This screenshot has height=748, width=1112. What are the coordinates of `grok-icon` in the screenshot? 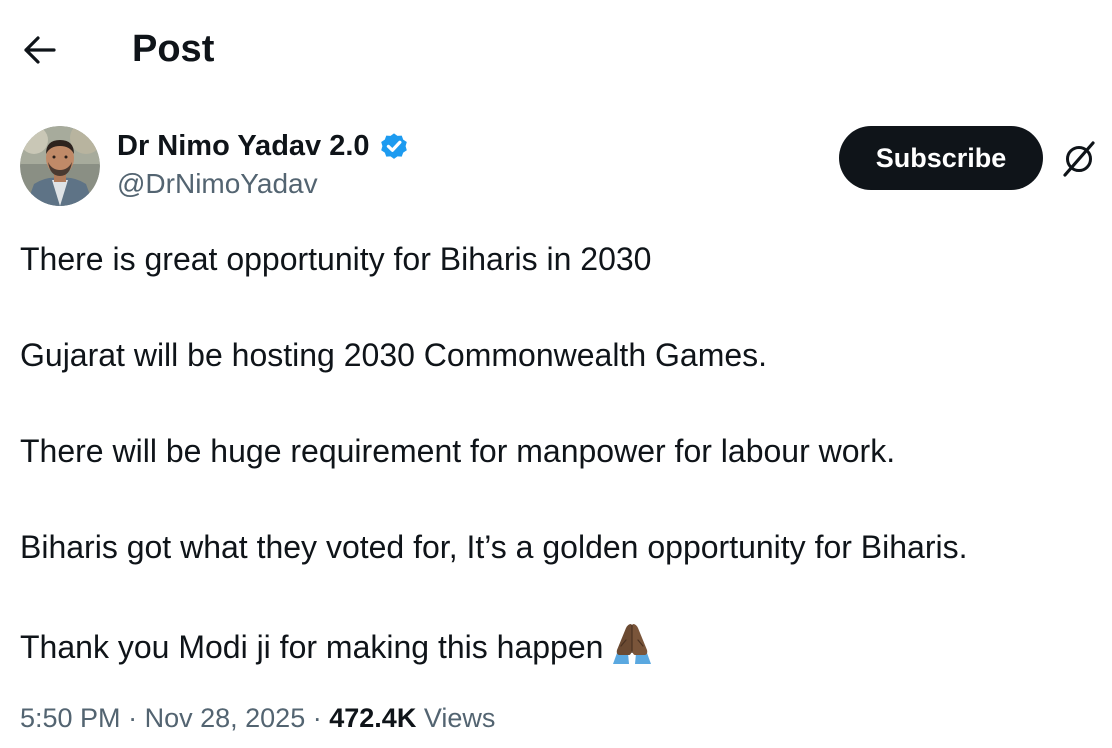 It's located at (1079, 159).